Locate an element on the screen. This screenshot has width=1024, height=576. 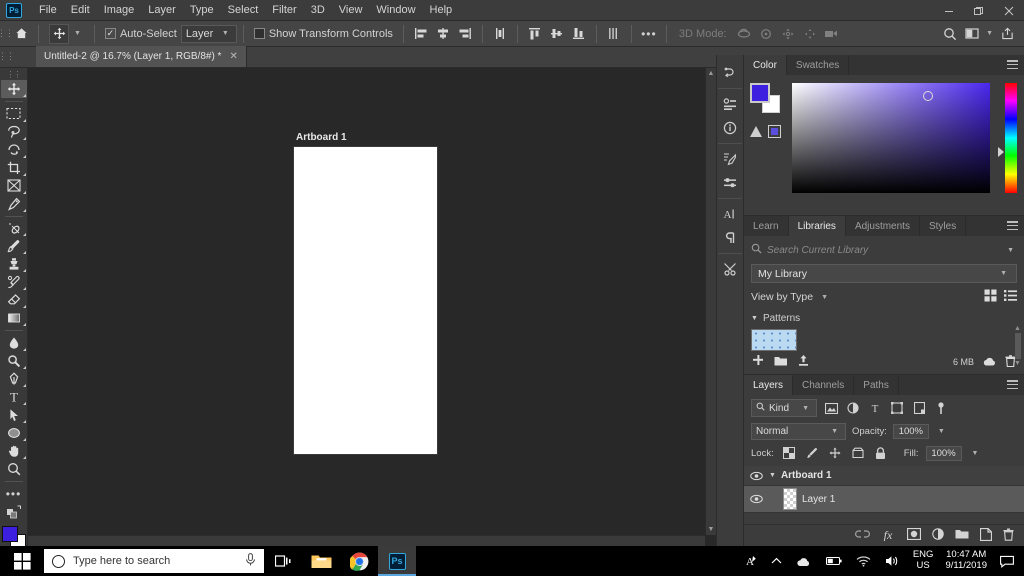
layer-group-name: Artboard 1 is located at coordinates (806, 475).